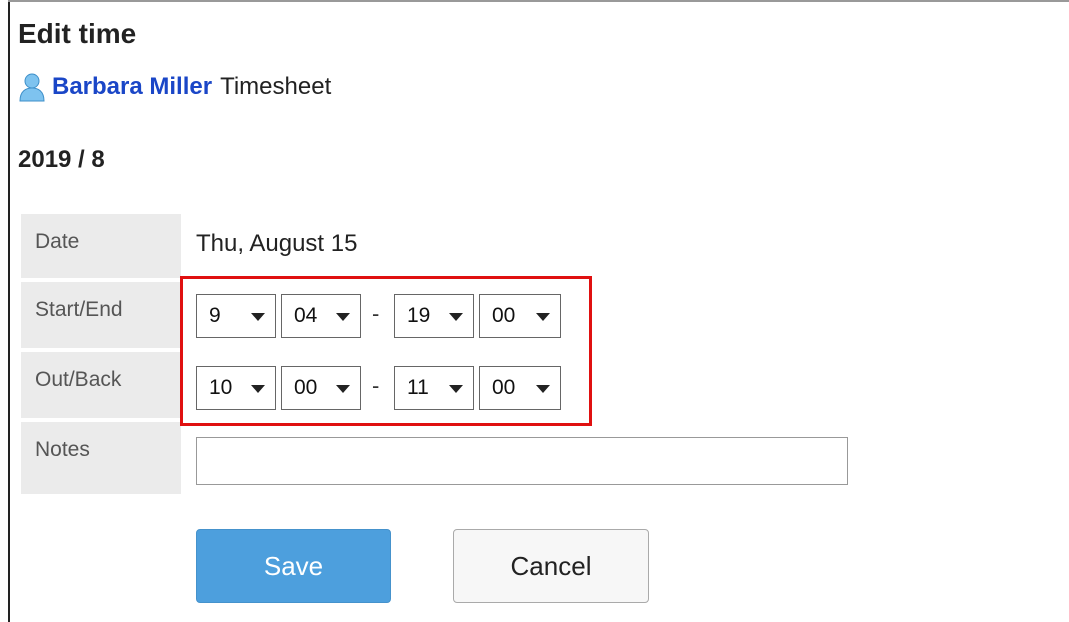 The height and width of the screenshot is (622, 1069). I want to click on end-minute-value: 00, so click(504, 315).